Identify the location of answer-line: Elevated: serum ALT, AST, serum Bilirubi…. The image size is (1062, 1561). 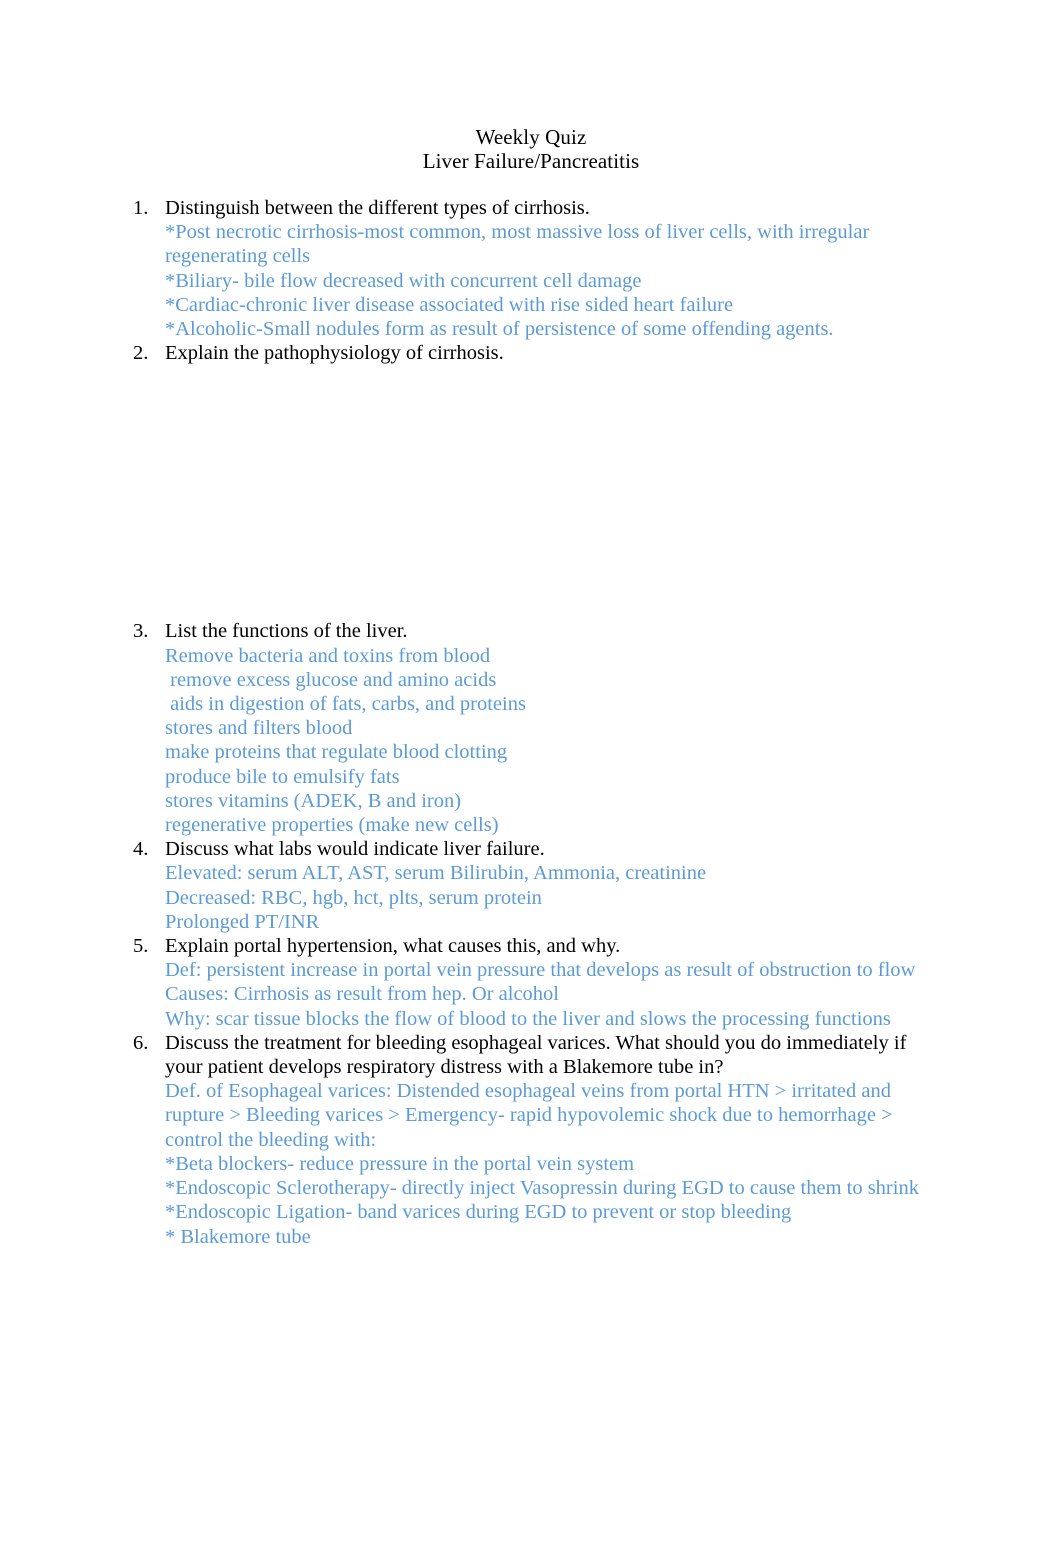
(436, 873).